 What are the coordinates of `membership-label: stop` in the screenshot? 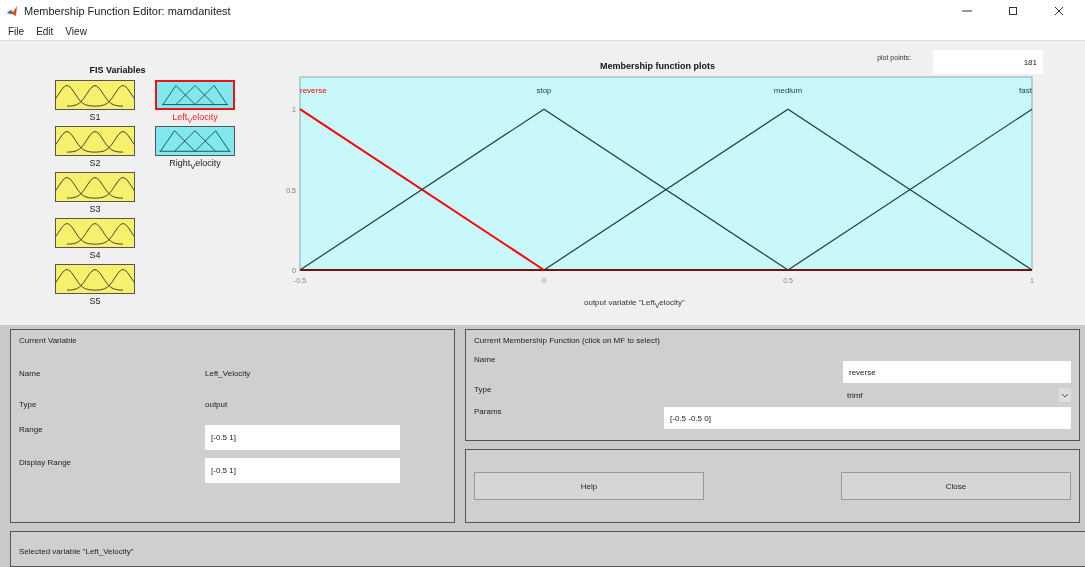 It's located at (544, 90).